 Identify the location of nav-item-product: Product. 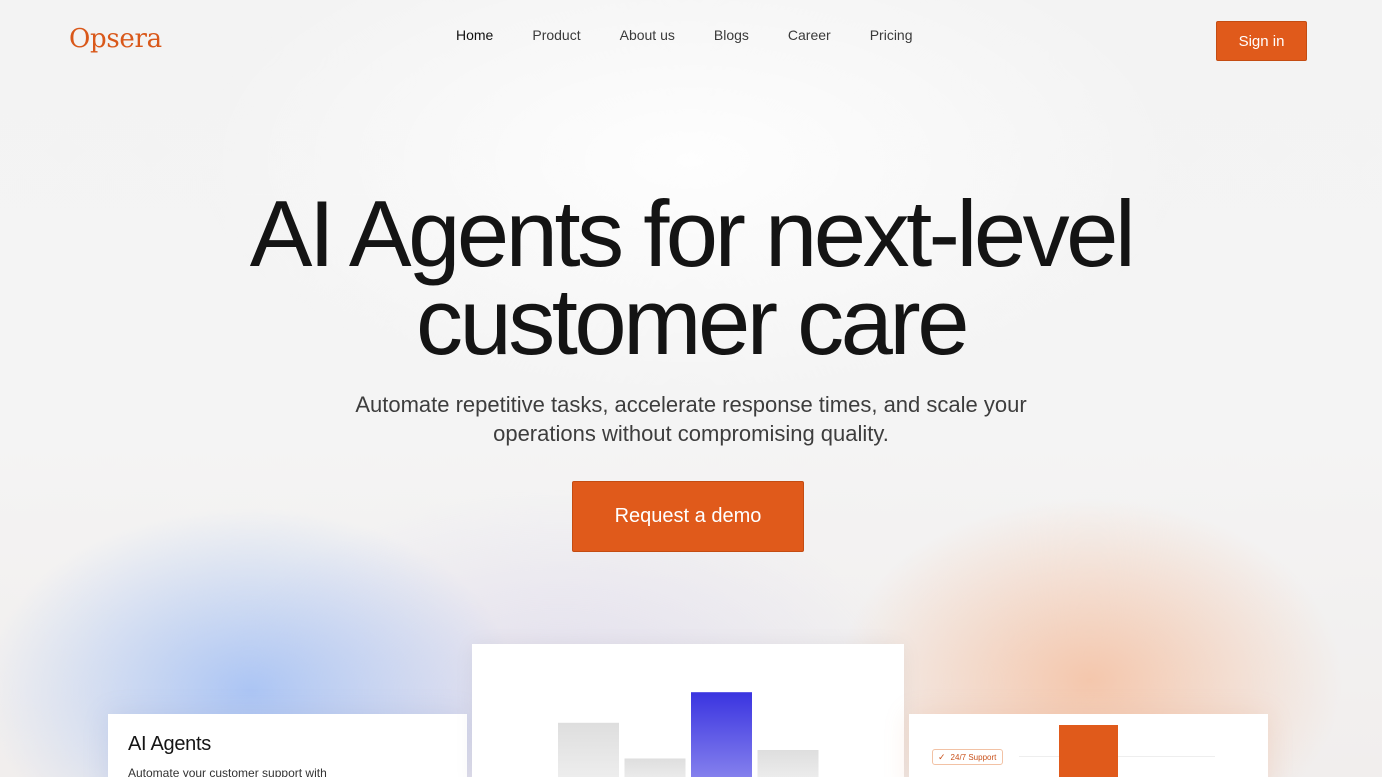
(556, 35).